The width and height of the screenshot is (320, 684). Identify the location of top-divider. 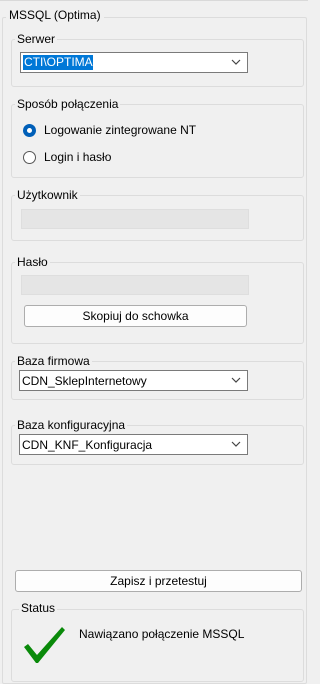
(154, 0).